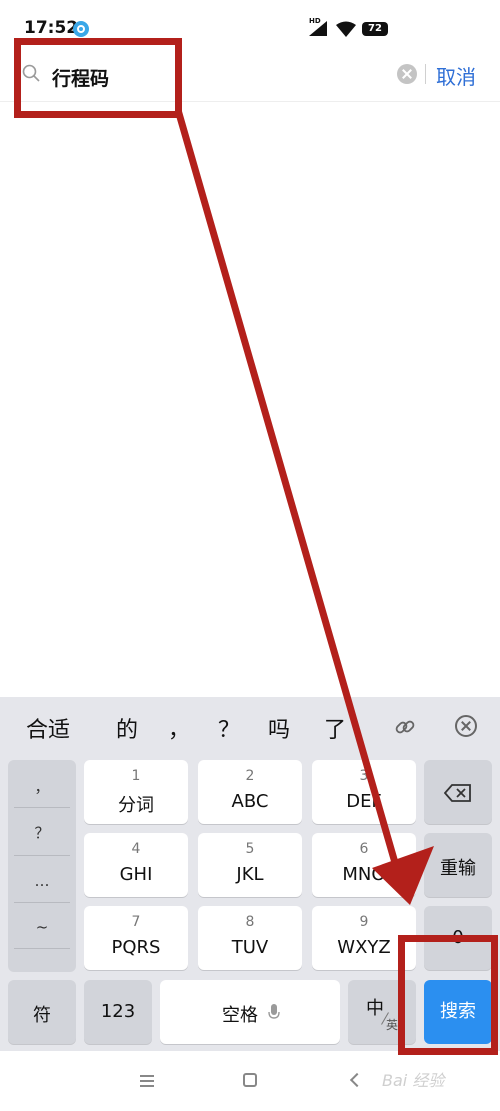  What do you see at coordinates (48, 728) in the screenshot?
I see `candidate-item: 合适` at bounding box center [48, 728].